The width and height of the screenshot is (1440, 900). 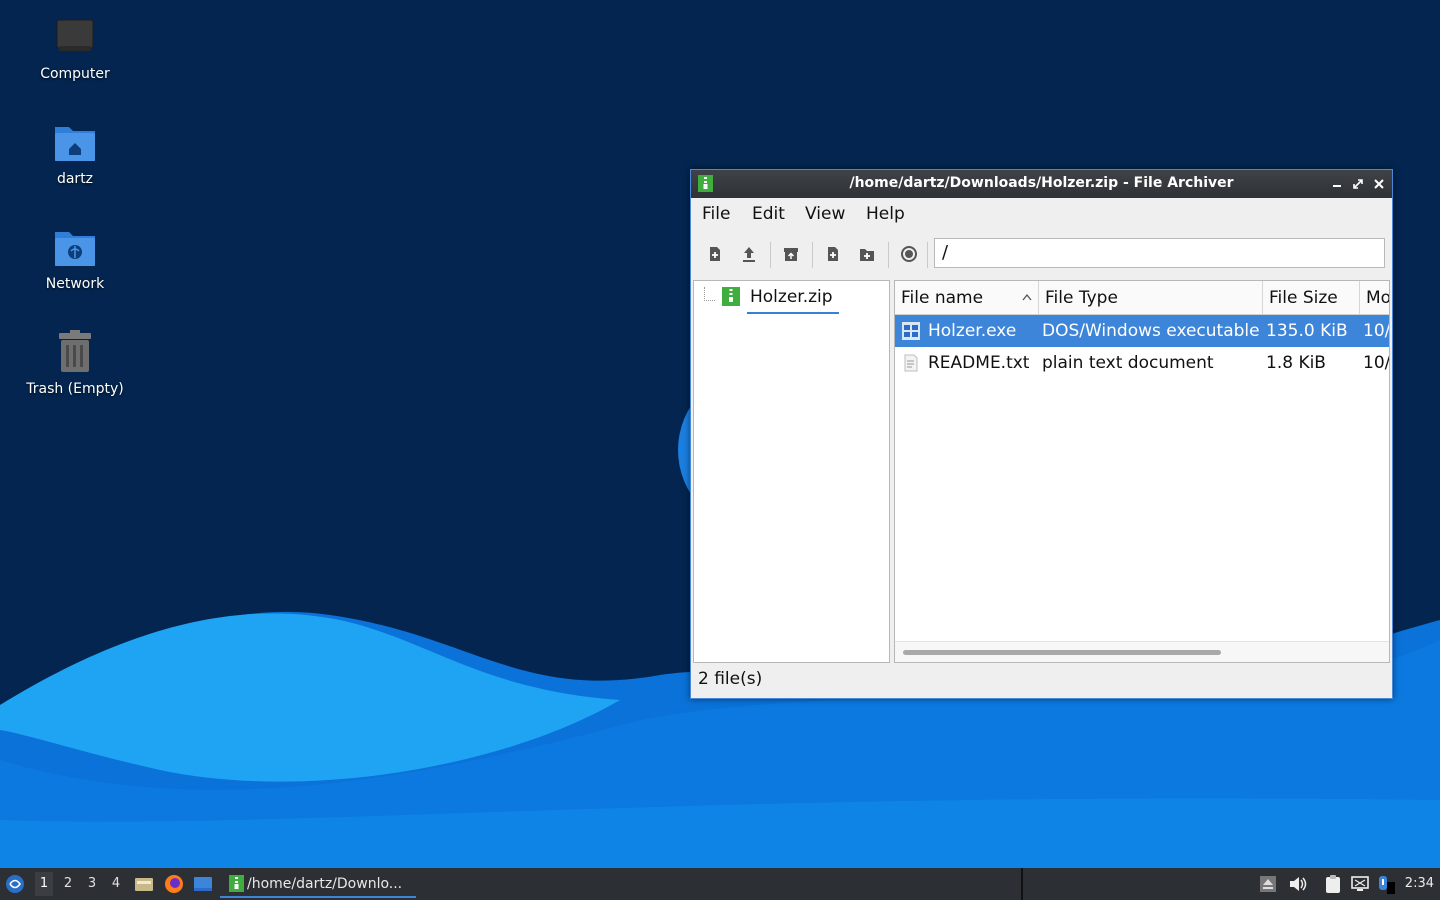 What do you see at coordinates (75, 389) in the screenshot?
I see `desktop-icon-label: Trash (Empty)` at bounding box center [75, 389].